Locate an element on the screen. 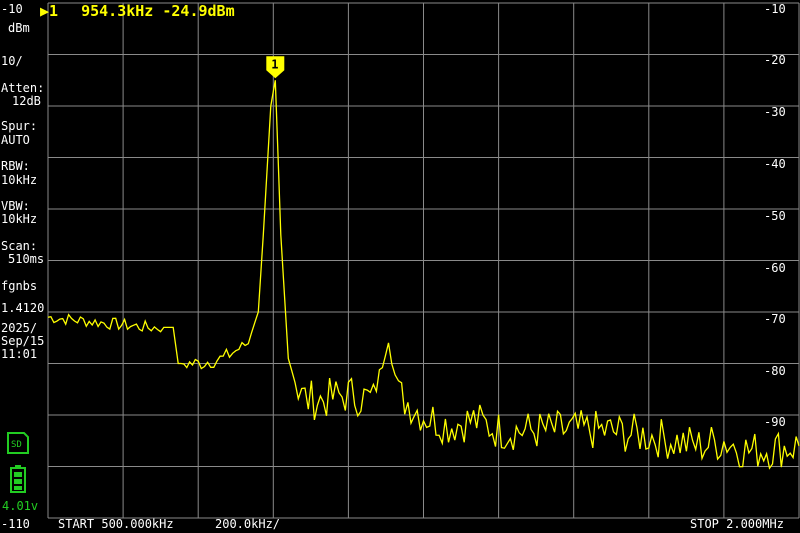 Image resolution: width=800 pixels, height=533 pixels. vbw-label: VBW: is located at coordinates (15, 206).